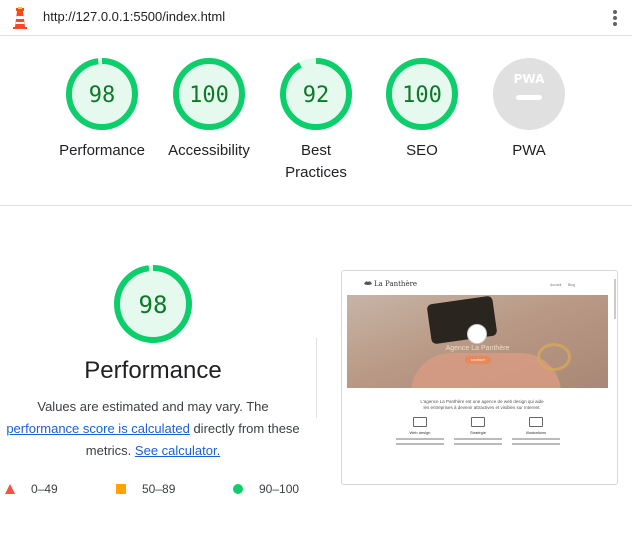 Image resolution: width=632 pixels, height=560 pixels. I want to click on thumb-nav-link: Accueil, so click(556, 285).